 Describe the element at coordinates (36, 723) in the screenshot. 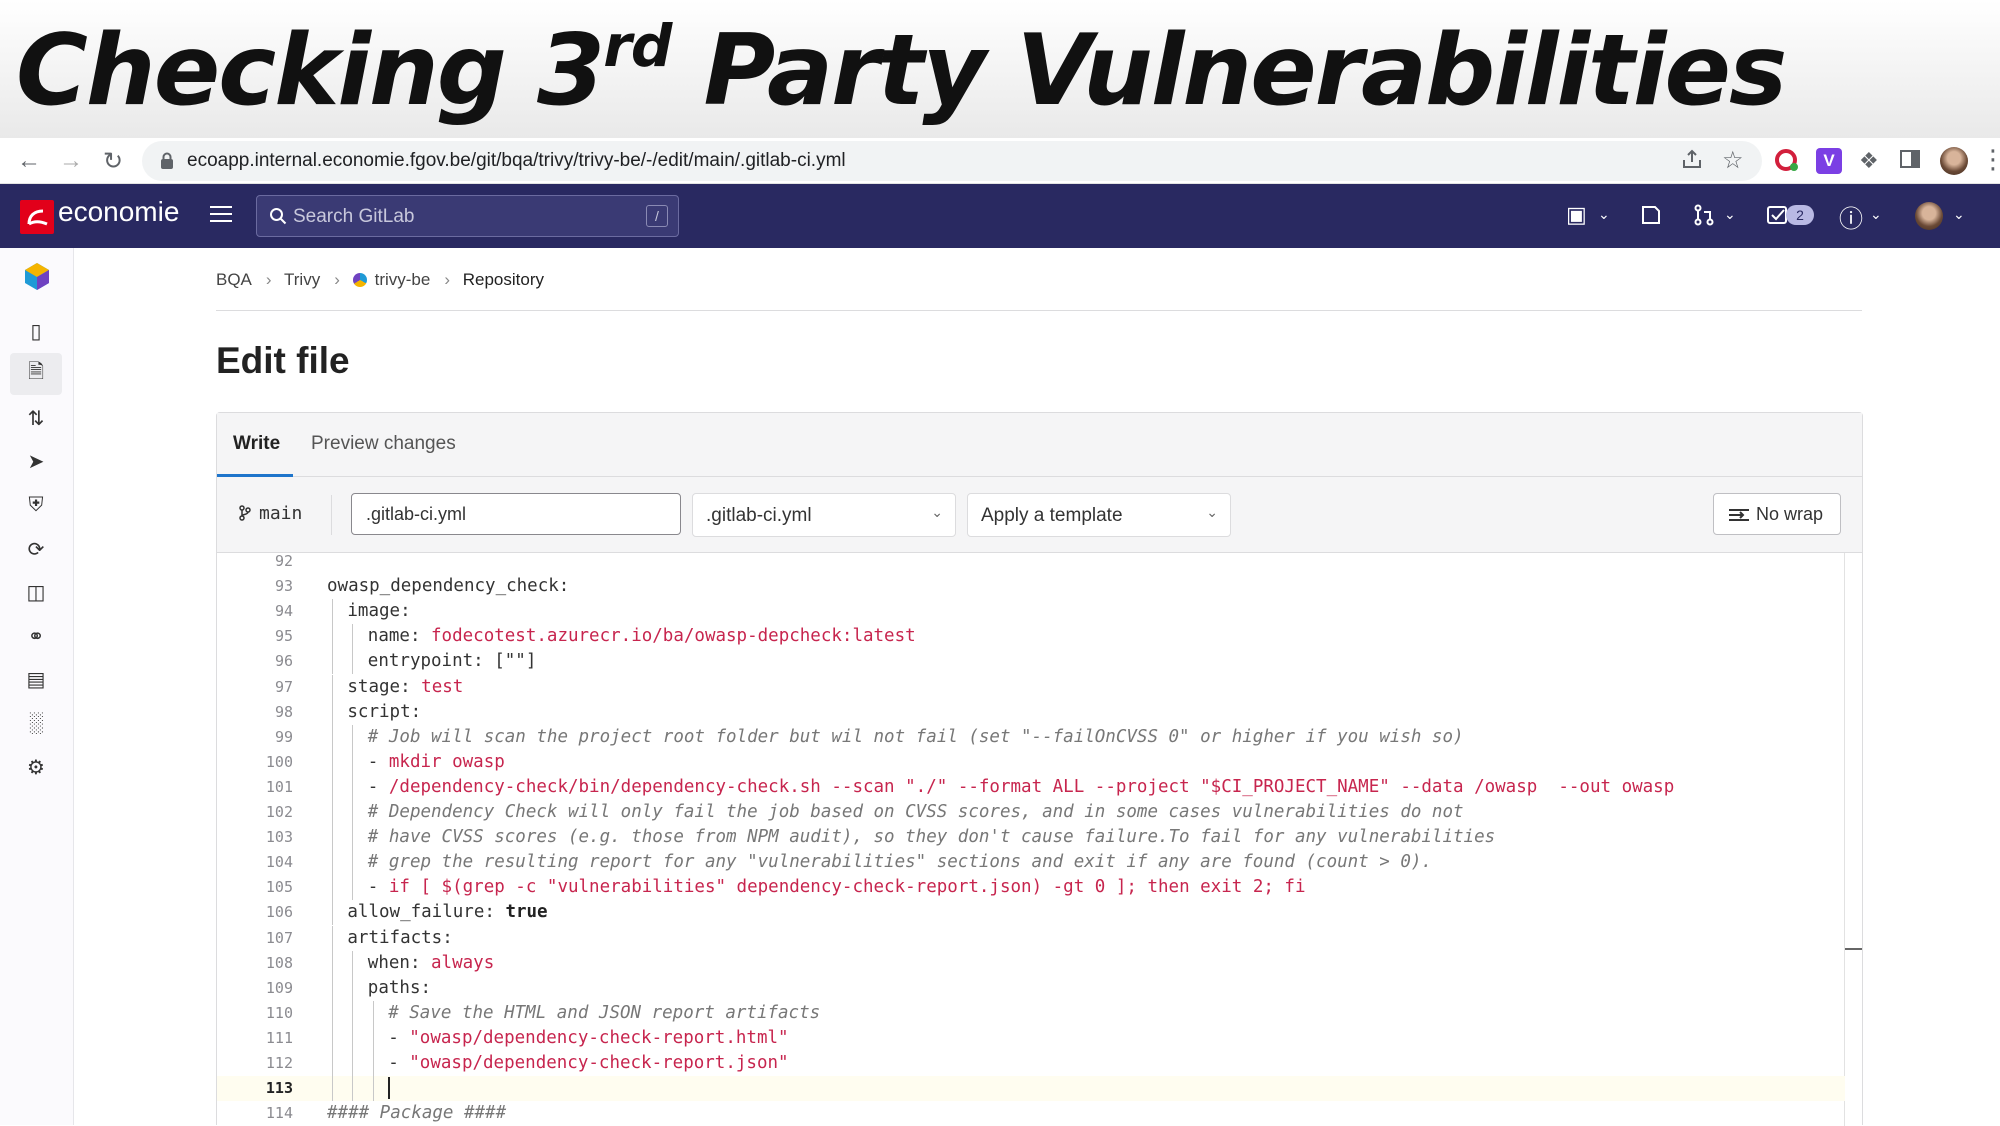

I see `analytics-icon: ░` at that location.